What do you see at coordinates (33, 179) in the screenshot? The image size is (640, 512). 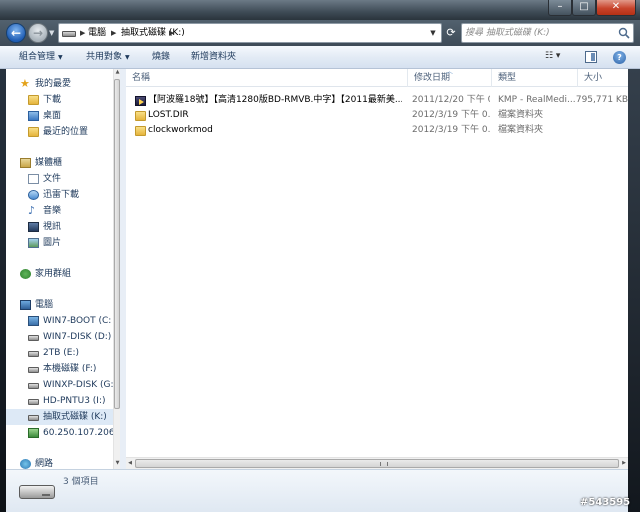 I see `documents-icon` at bounding box center [33, 179].